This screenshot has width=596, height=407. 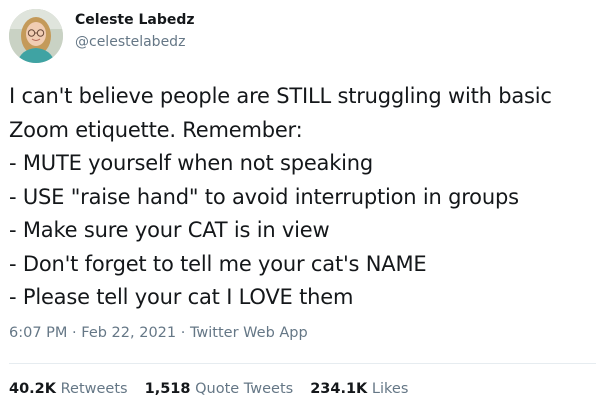 I want to click on avatar, so click(x=36, y=36).